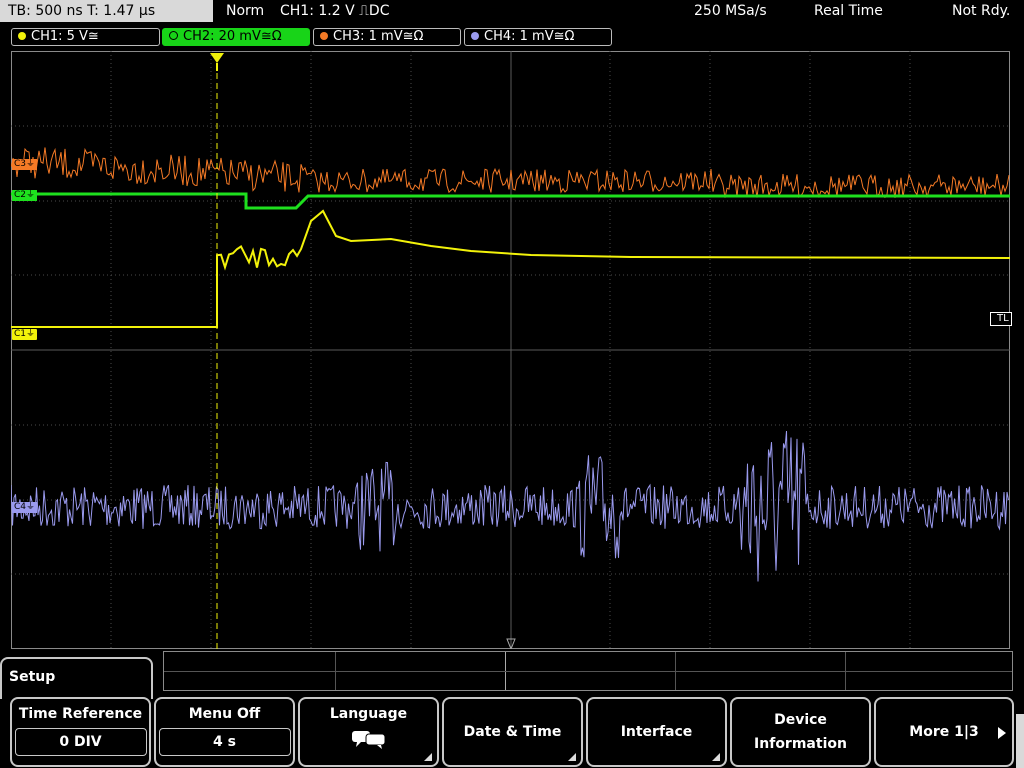 The image size is (1024, 768). Describe the element at coordinates (510, 173) in the screenshot. I see `ch3-trace` at that location.